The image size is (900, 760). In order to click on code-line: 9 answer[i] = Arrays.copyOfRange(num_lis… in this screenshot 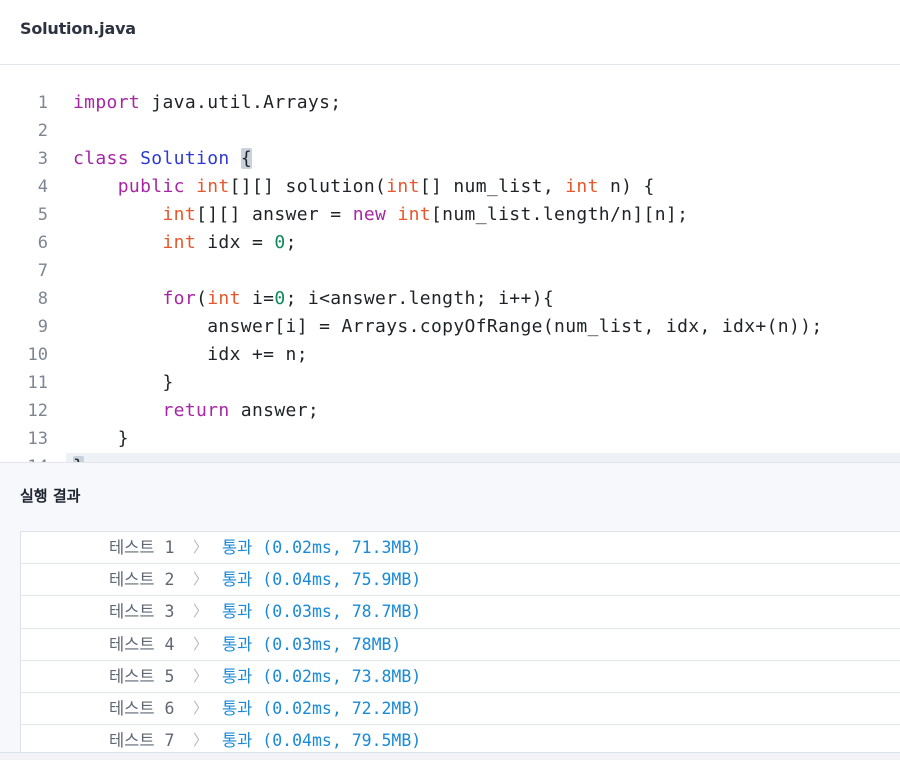, I will do `click(450, 327)`.